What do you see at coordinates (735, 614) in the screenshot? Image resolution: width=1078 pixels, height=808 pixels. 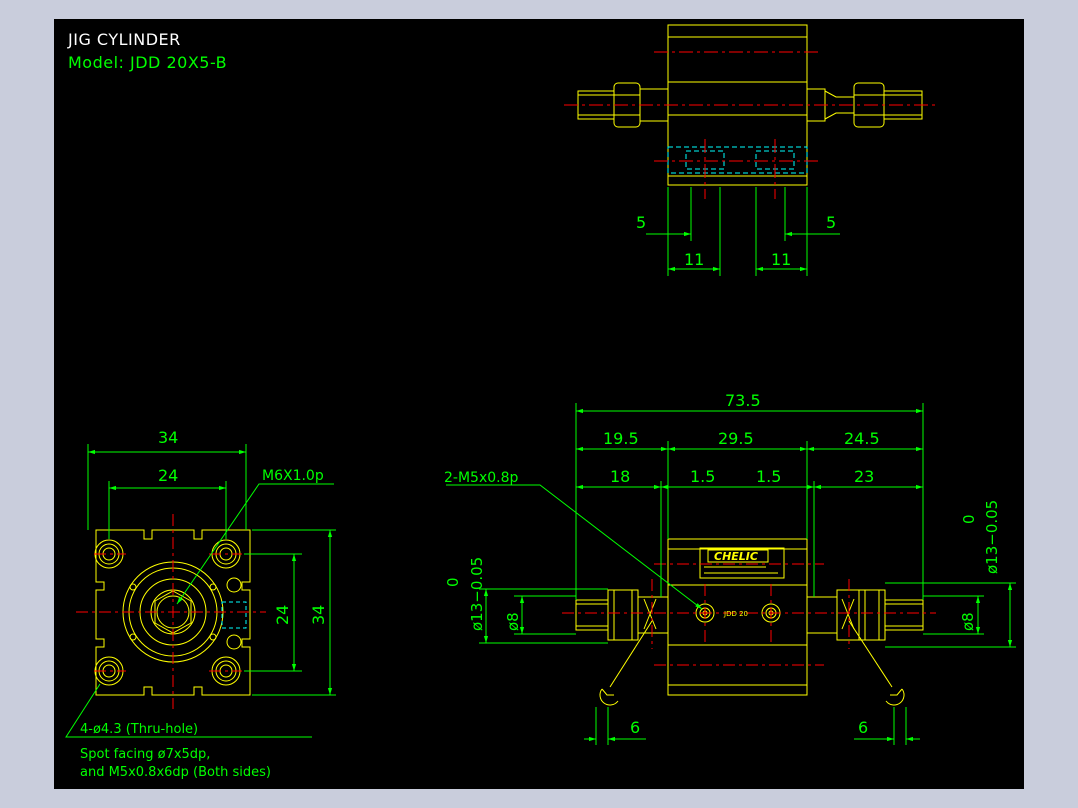 I see `body-marking: JDD 20` at bounding box center [735, 614].